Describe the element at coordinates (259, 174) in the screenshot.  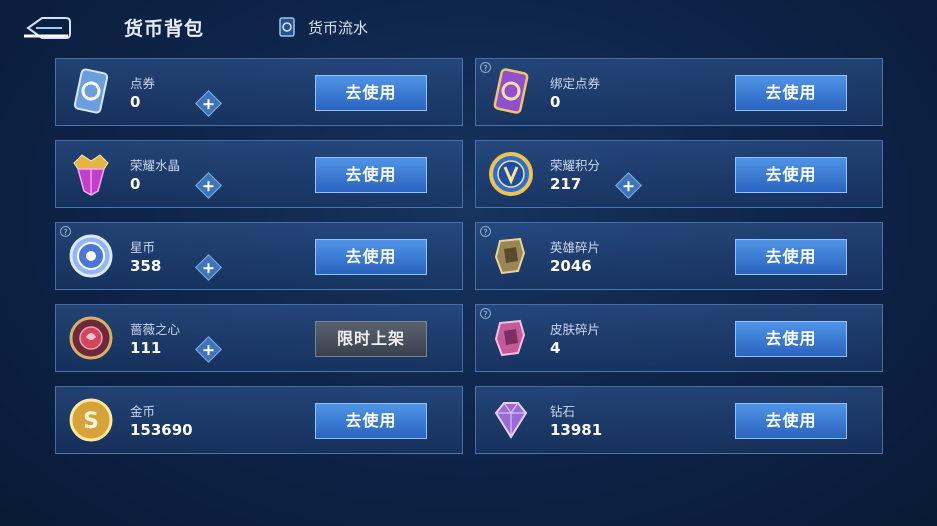
I see `currency-card: 荣耀水晶 0 去使用` at that location.